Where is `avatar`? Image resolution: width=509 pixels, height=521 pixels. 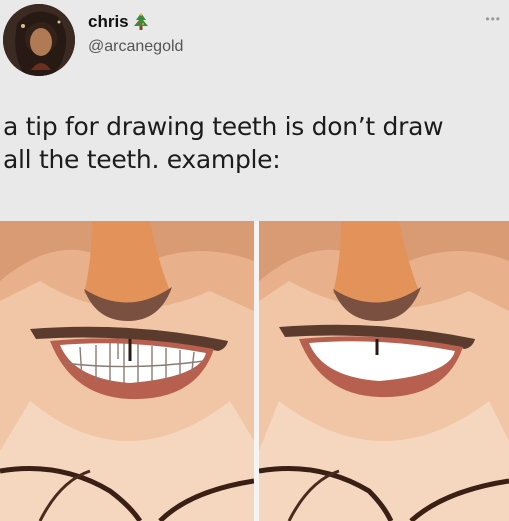
avatar is located at coordinates (39, 40).